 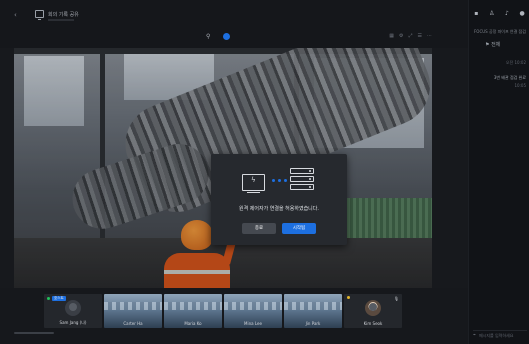 I want to click on panel-icons: ▪ ♙ ♪ ●, so click(x=499, y=13).